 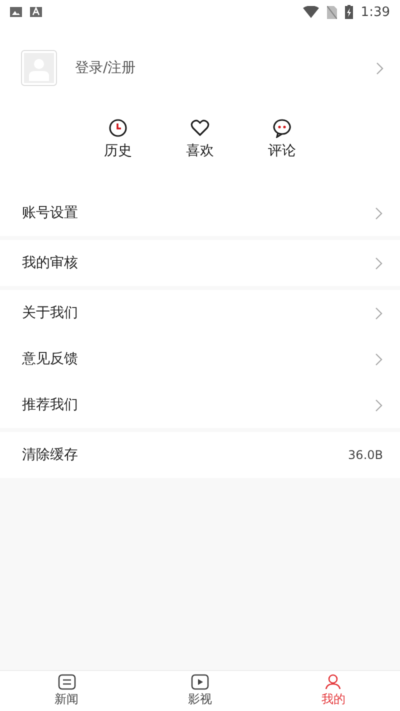 What do you see at coordinates (200, 359) in the screenshot?
I see `menu-item: 意见反馈` at bounding box center [200, 359].